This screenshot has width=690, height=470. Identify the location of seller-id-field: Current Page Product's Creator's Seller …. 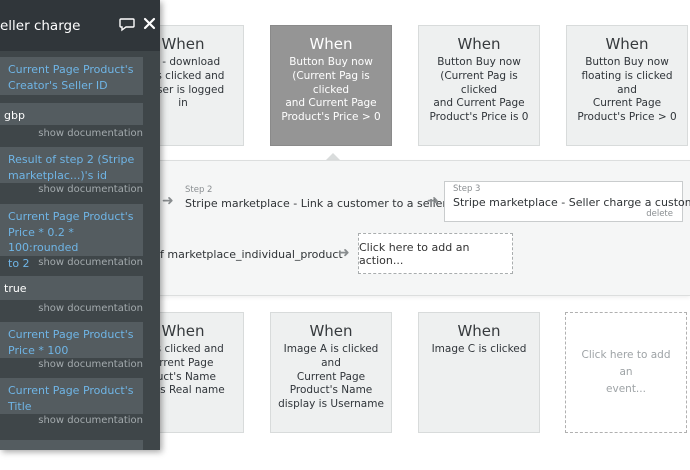
(71, 76).